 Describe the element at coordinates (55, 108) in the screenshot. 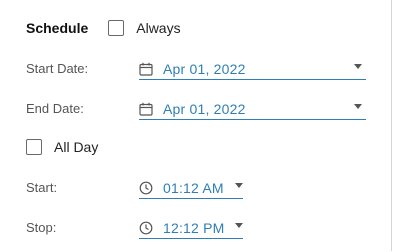

I see `end-date-label: End Date:` at that location.